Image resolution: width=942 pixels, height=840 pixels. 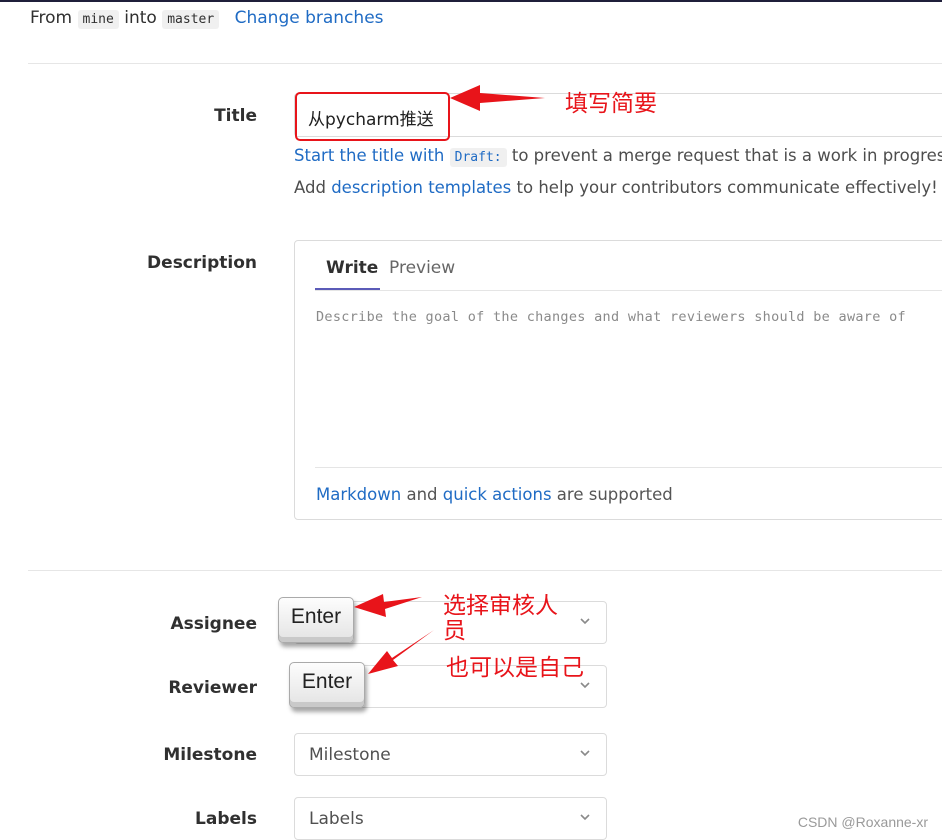 I want to click on from-text: From, so click(x=51, y=18).